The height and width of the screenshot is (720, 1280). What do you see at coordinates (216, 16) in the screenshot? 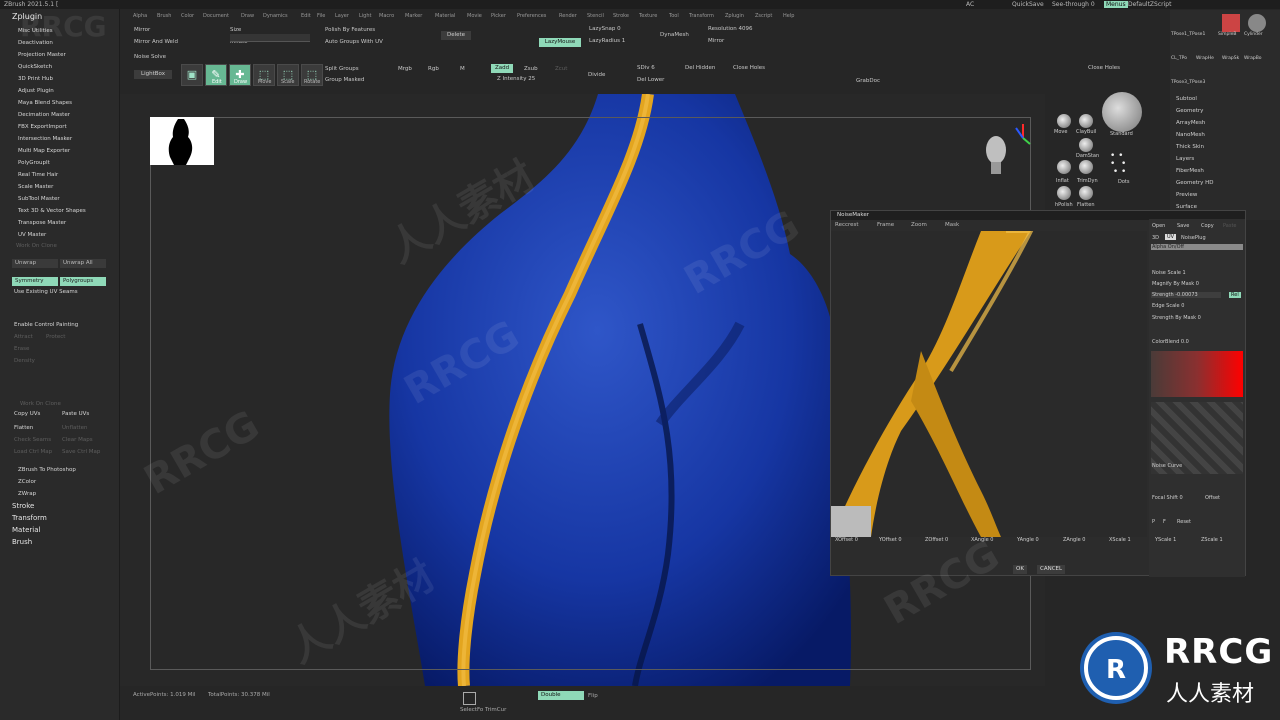
I see `menu-item: Document` at bounding box center [216, 16].